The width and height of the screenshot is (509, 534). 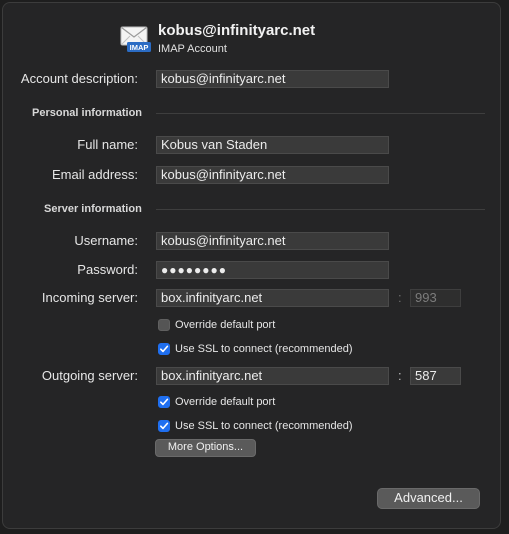 I want to click on username-label: Username:, so click(x=106, y=240).